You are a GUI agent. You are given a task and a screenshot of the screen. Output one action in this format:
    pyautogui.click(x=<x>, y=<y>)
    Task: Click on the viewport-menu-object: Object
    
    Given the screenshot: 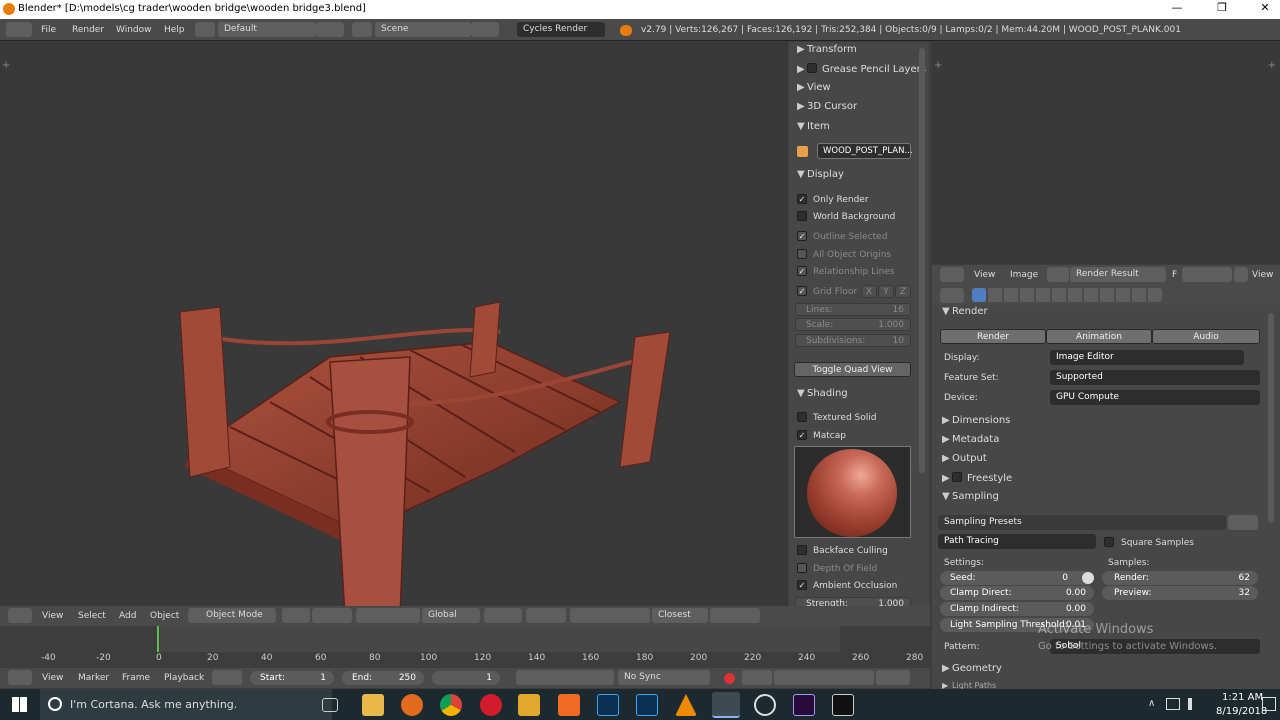 What is the action you would take?
    pyautogui.click(x=164, y=616)
    